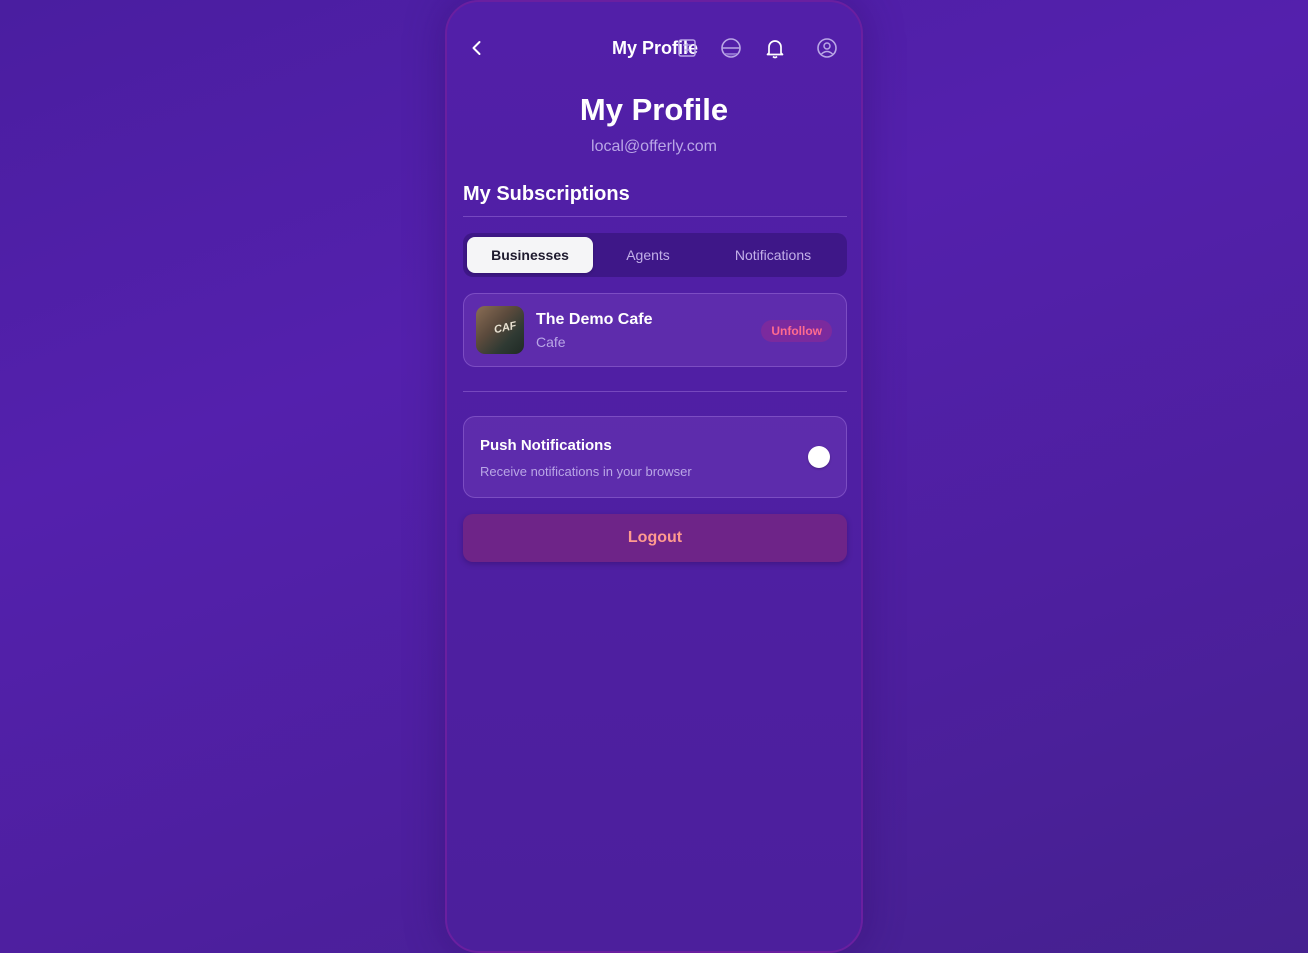  What do you see at coordinates (586, 471) in the screenshot?
I see `push-description: Receive notifications in your browser` at bounding box center [586, 471].